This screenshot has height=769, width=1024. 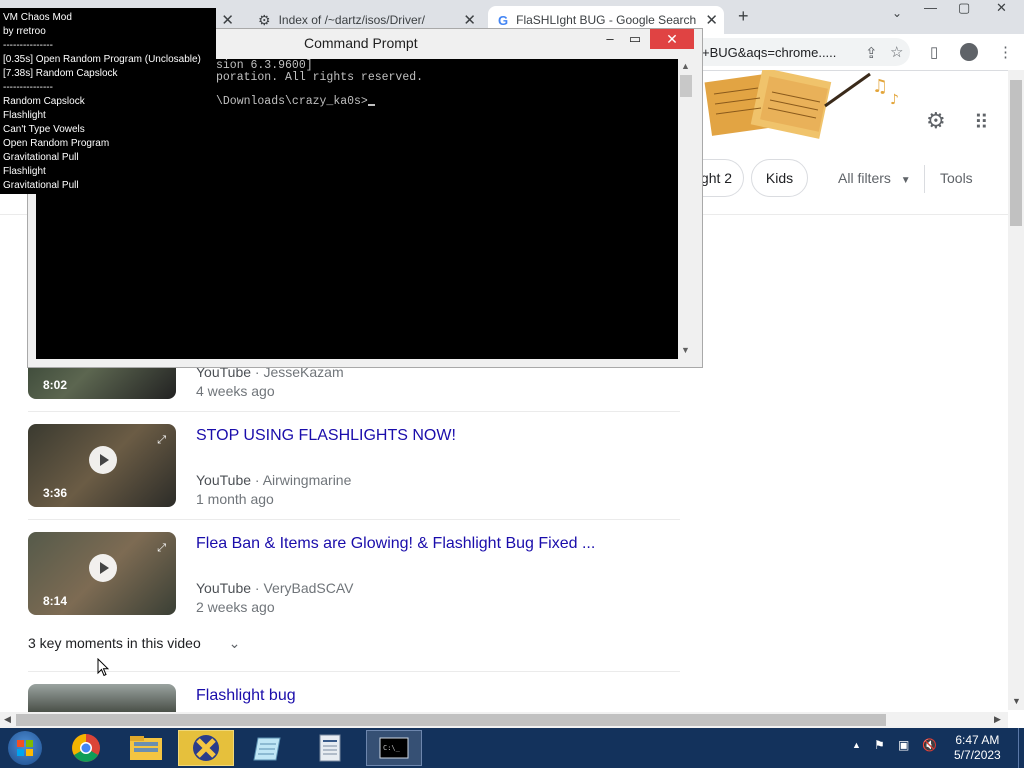 I want to click on settings-gear-icon: ⚙, so click(x=936, y=121).